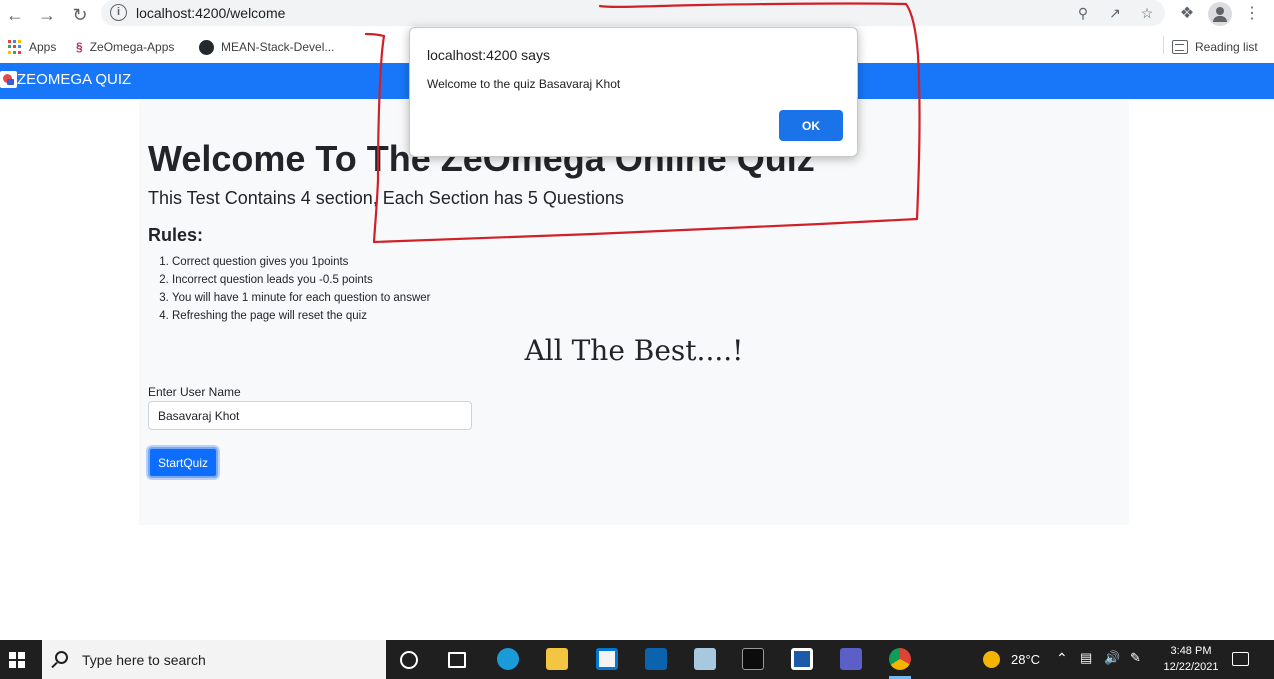 This screenshot has width=1274, height=679. I want to click on start-quiz-button: StartQuiz, so click(183, 462).